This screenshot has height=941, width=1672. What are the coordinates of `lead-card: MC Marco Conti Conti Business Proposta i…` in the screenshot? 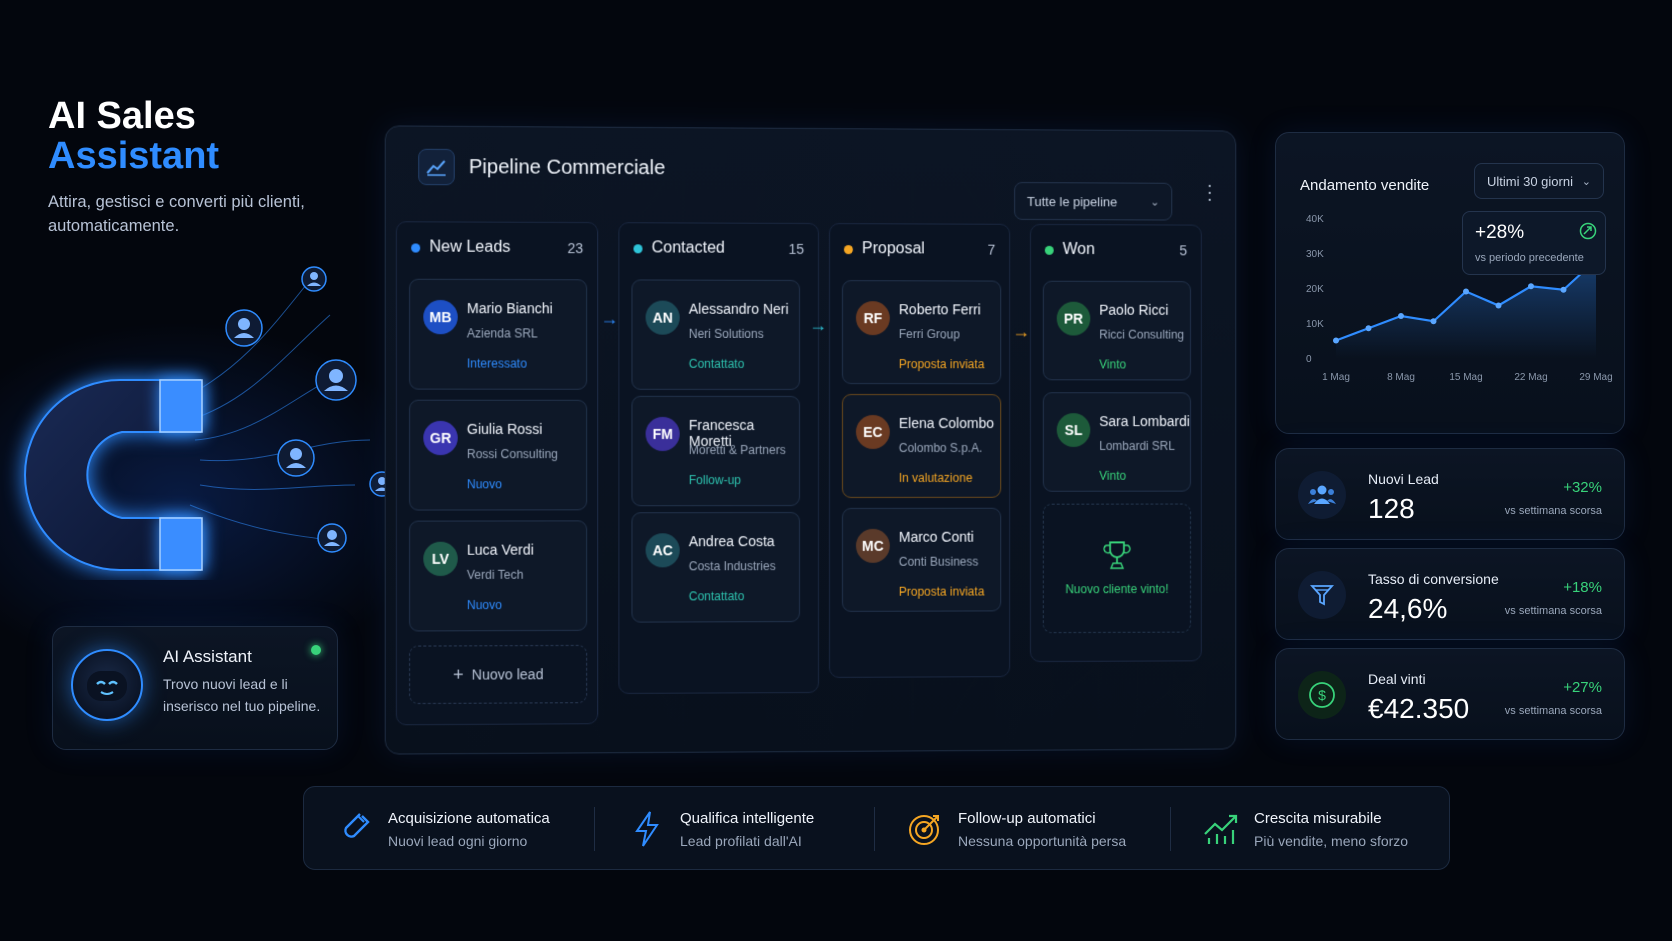 It's located at (921, 559).